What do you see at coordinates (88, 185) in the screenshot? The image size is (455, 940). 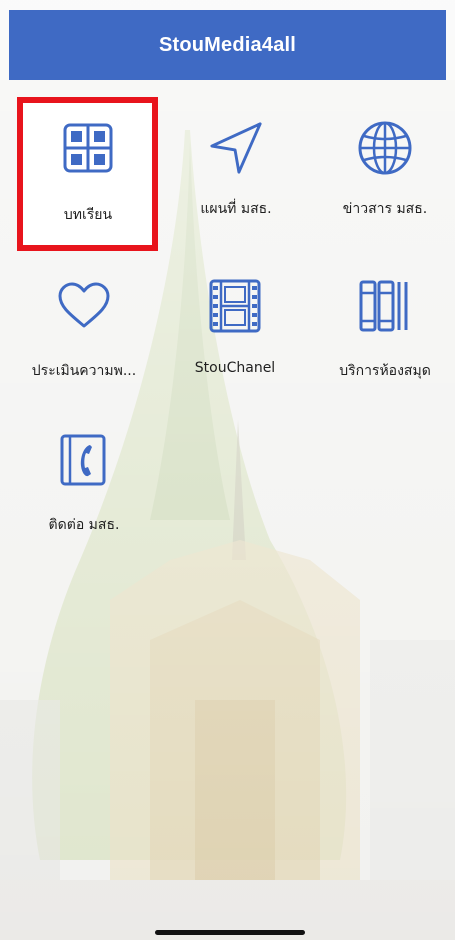 I see `menu-item-lessons: บทเรียน` at bounding box center [88, 185].